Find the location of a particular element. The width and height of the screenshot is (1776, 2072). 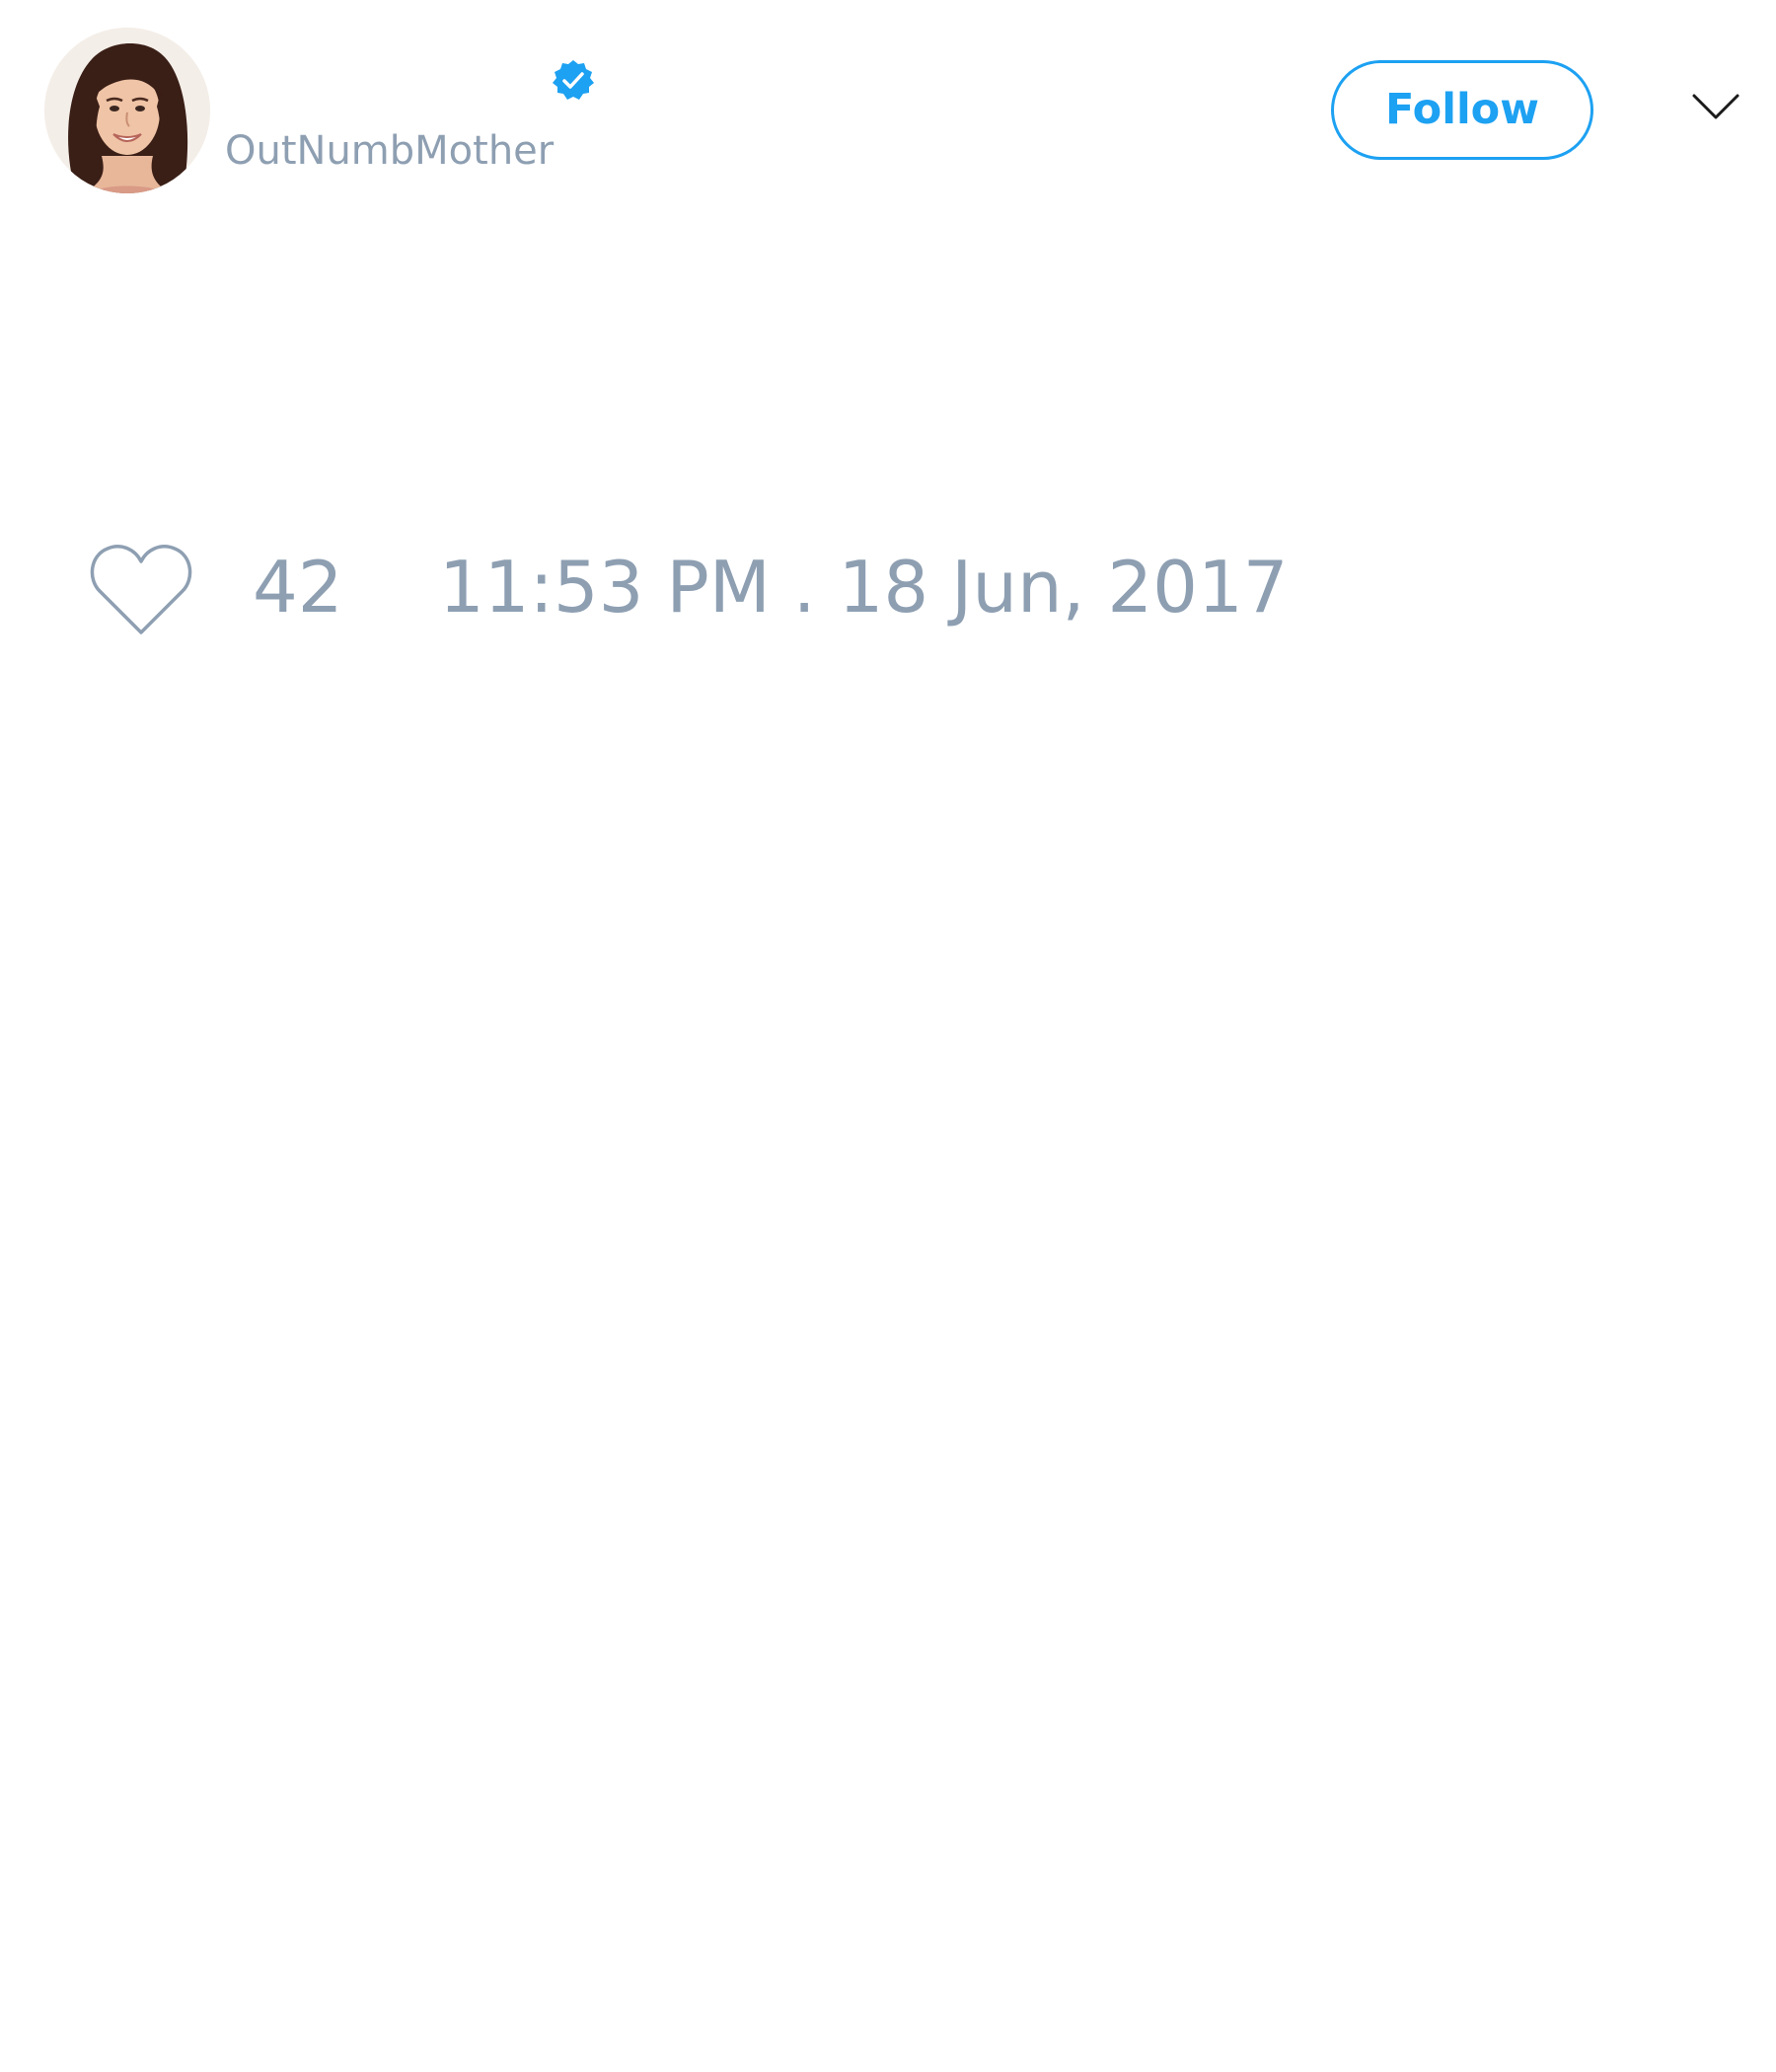

heart-icon is located at coordinates (141, 589).